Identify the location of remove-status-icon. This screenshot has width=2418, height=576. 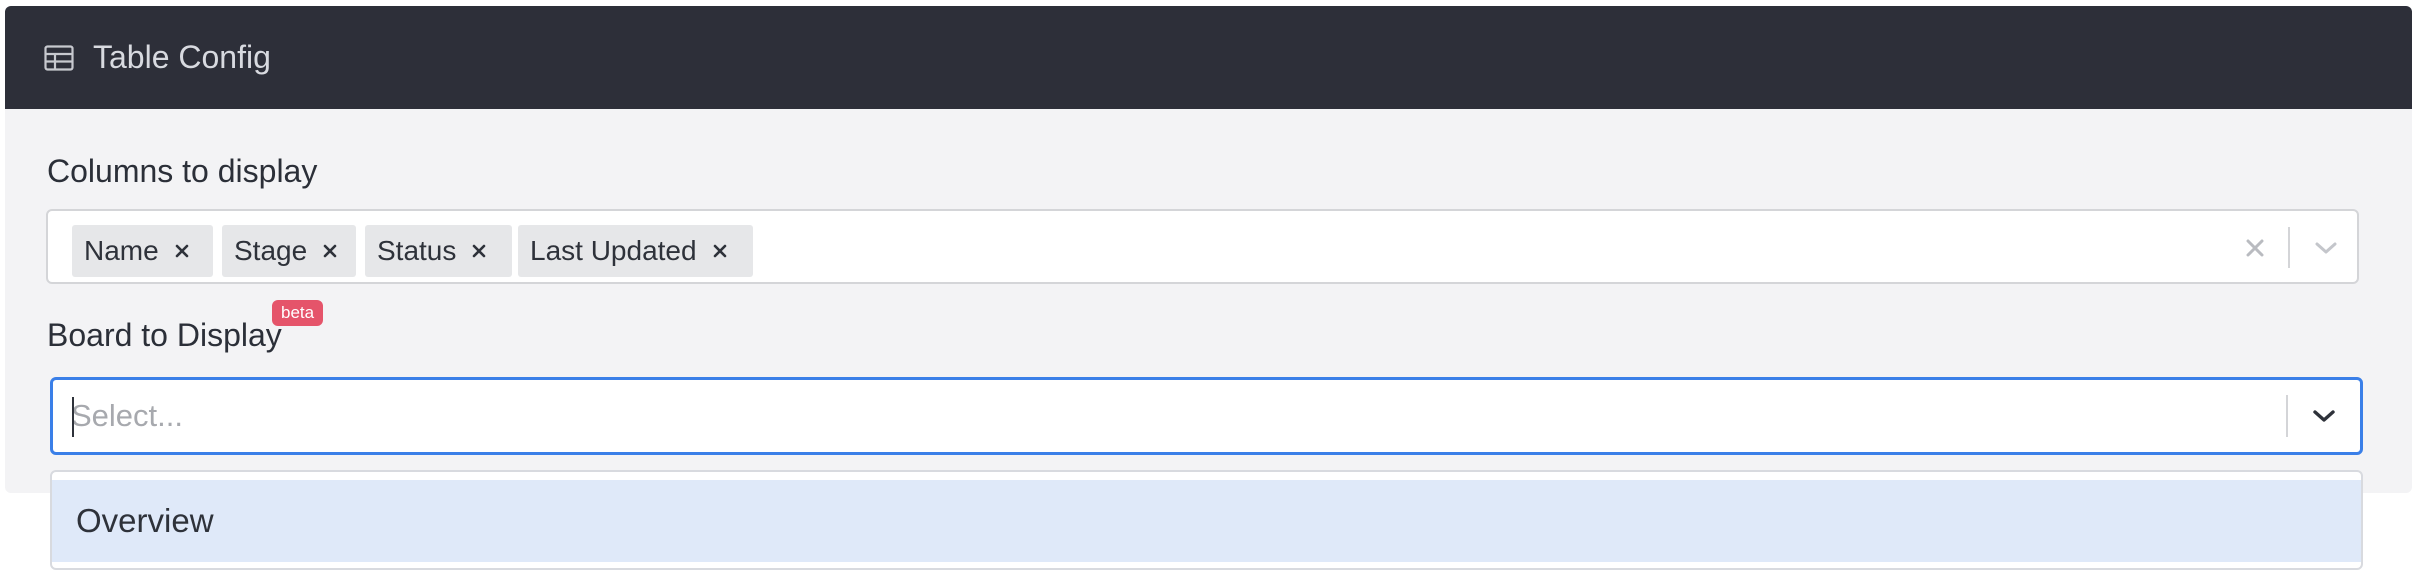
(479, 251).